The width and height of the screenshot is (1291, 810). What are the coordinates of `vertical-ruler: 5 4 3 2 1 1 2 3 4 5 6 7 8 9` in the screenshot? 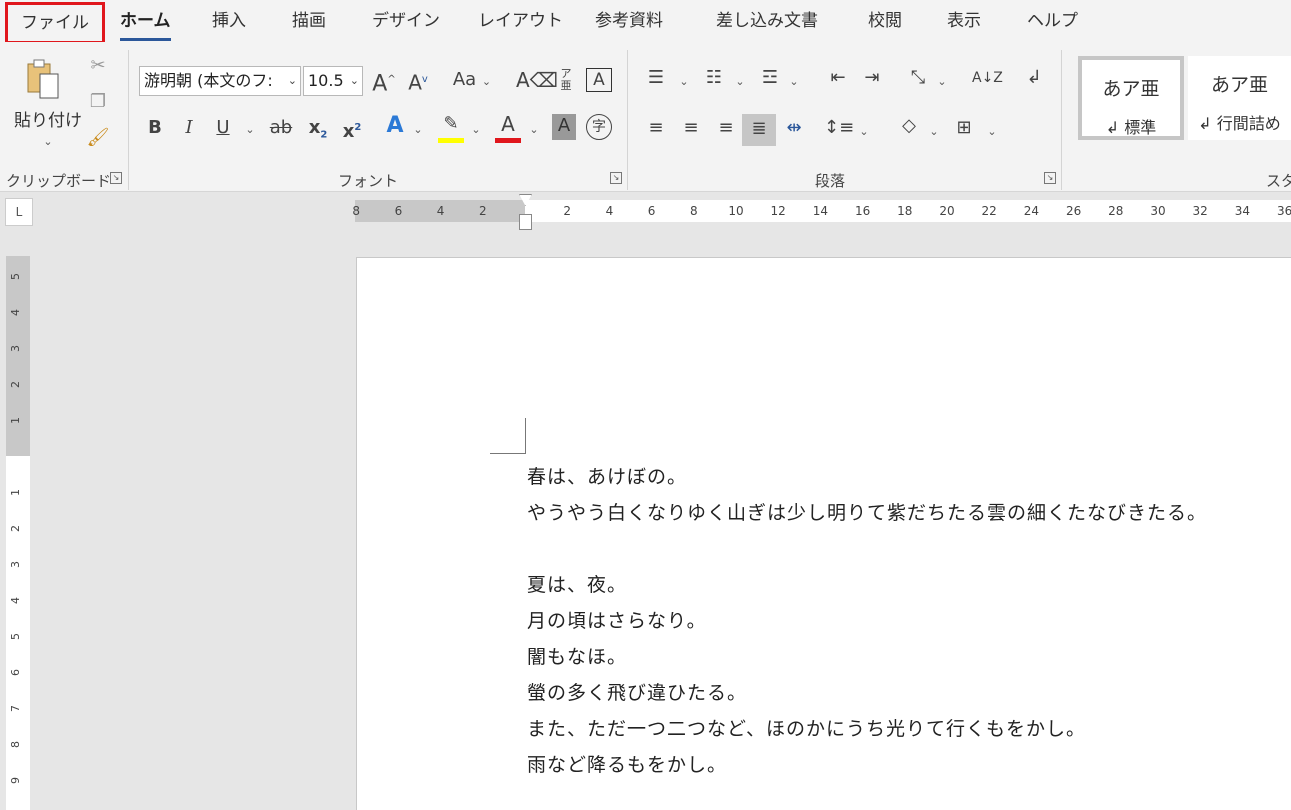 It's located at (18, 533).